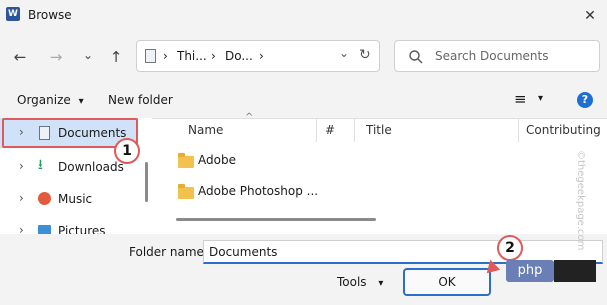  I want to click on address-bar: › Thi... › Do... › ⌄ ↻, so click(258, 56).